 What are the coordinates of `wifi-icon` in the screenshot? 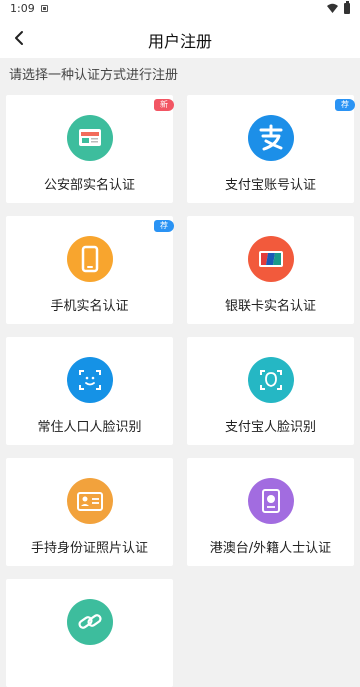 It's located at (332, 8).